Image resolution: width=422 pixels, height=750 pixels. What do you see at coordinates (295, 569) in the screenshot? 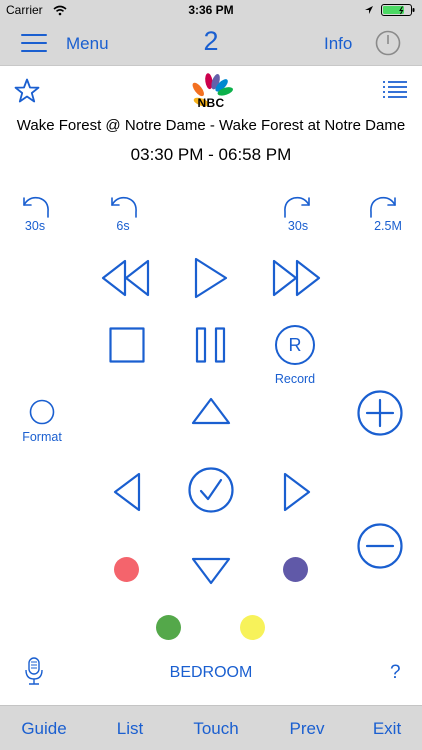
I see `purple-button` at bounding box center [295, 569].